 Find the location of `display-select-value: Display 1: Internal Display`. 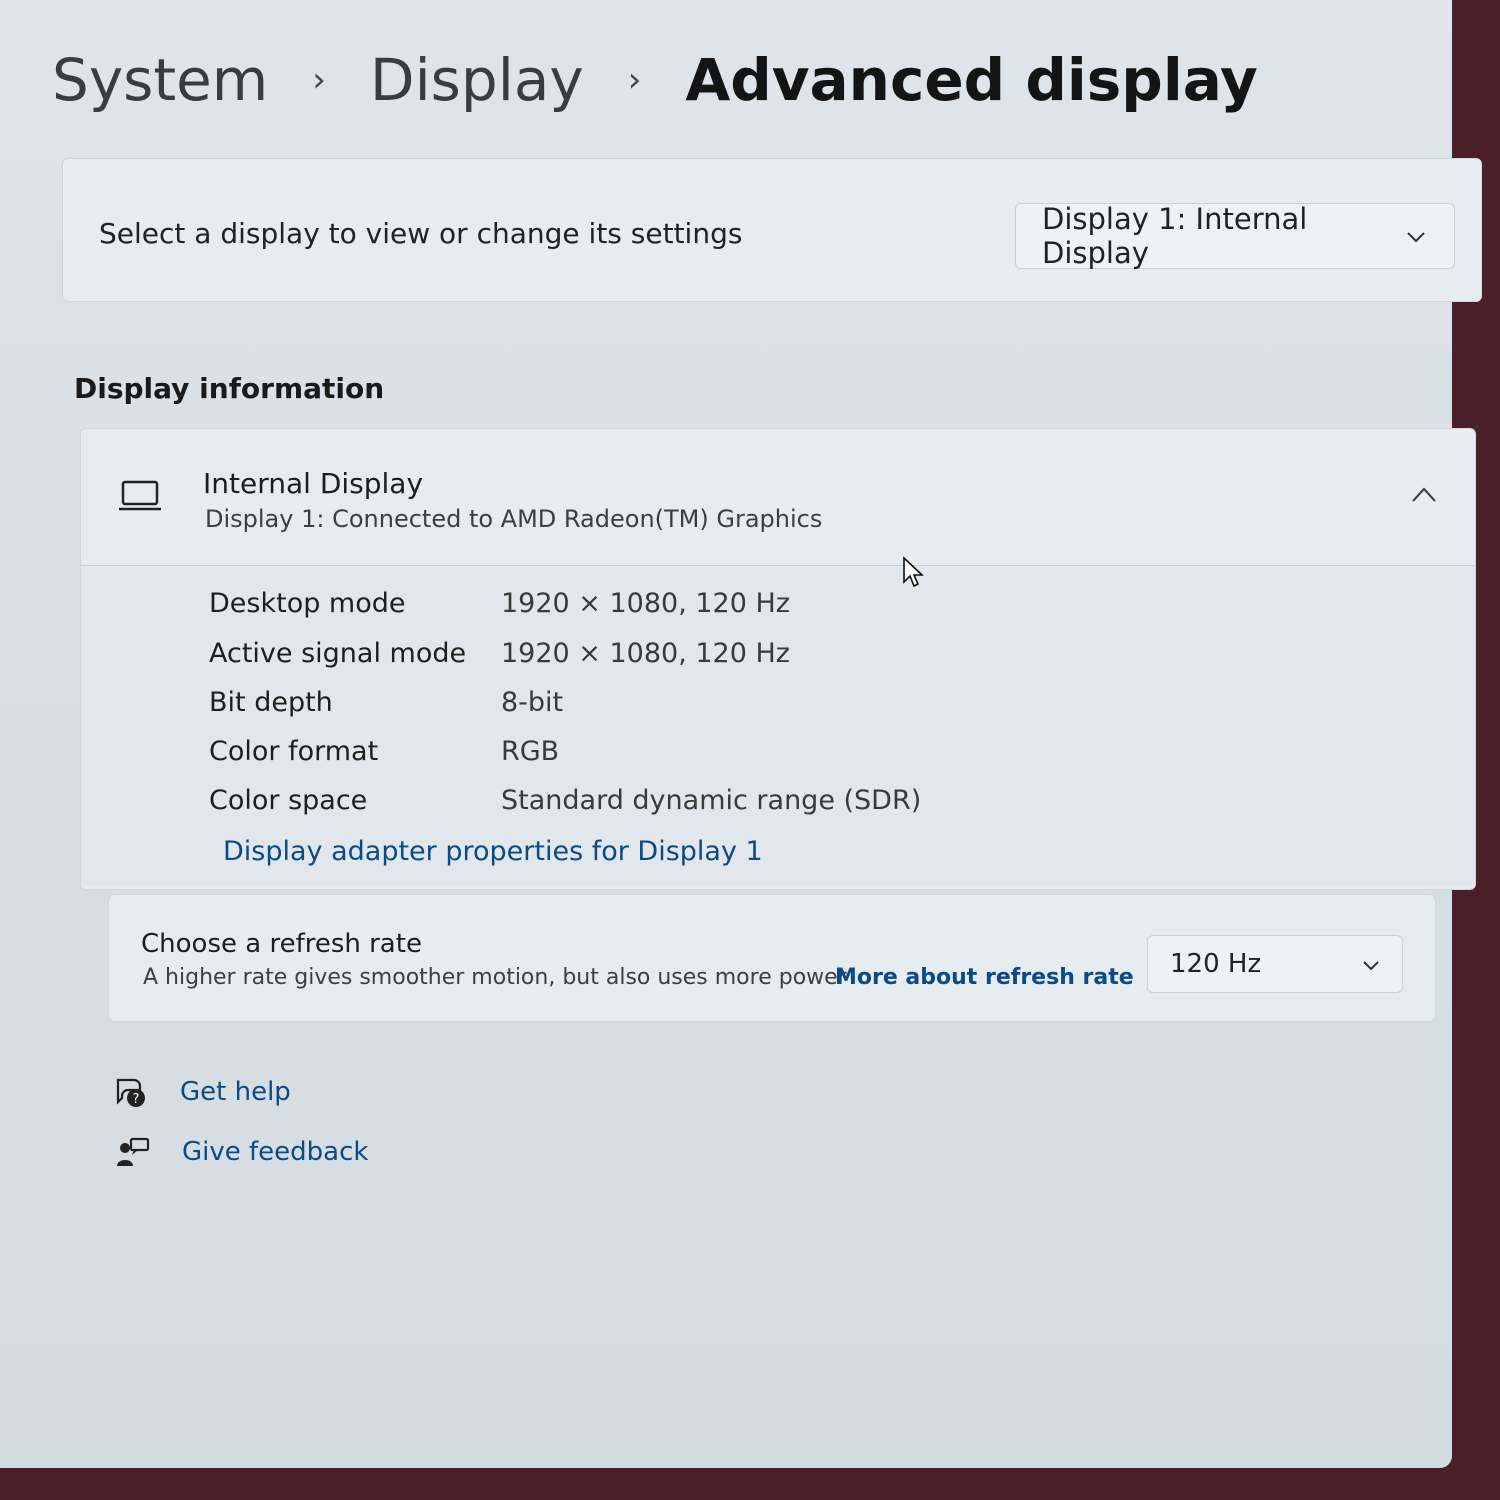

display-select-value: Display 1: Internal Display is located at coordinates (1175, 236).